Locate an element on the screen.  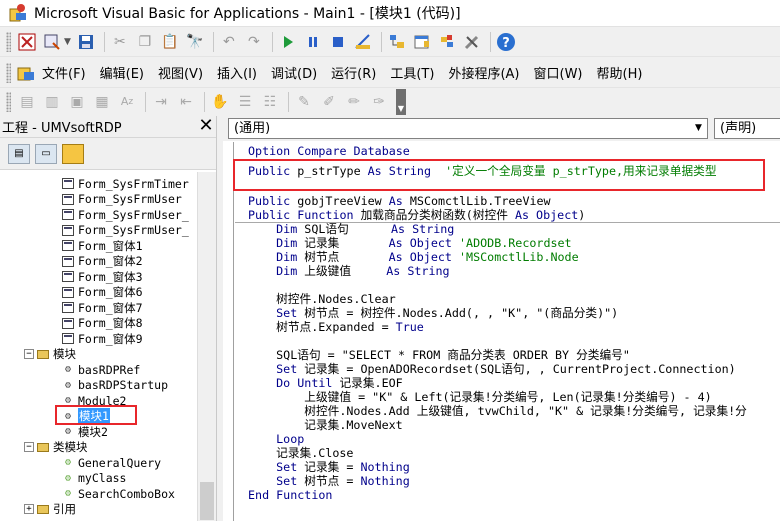
vba-excel-icon is located at coordinates (27, 42).